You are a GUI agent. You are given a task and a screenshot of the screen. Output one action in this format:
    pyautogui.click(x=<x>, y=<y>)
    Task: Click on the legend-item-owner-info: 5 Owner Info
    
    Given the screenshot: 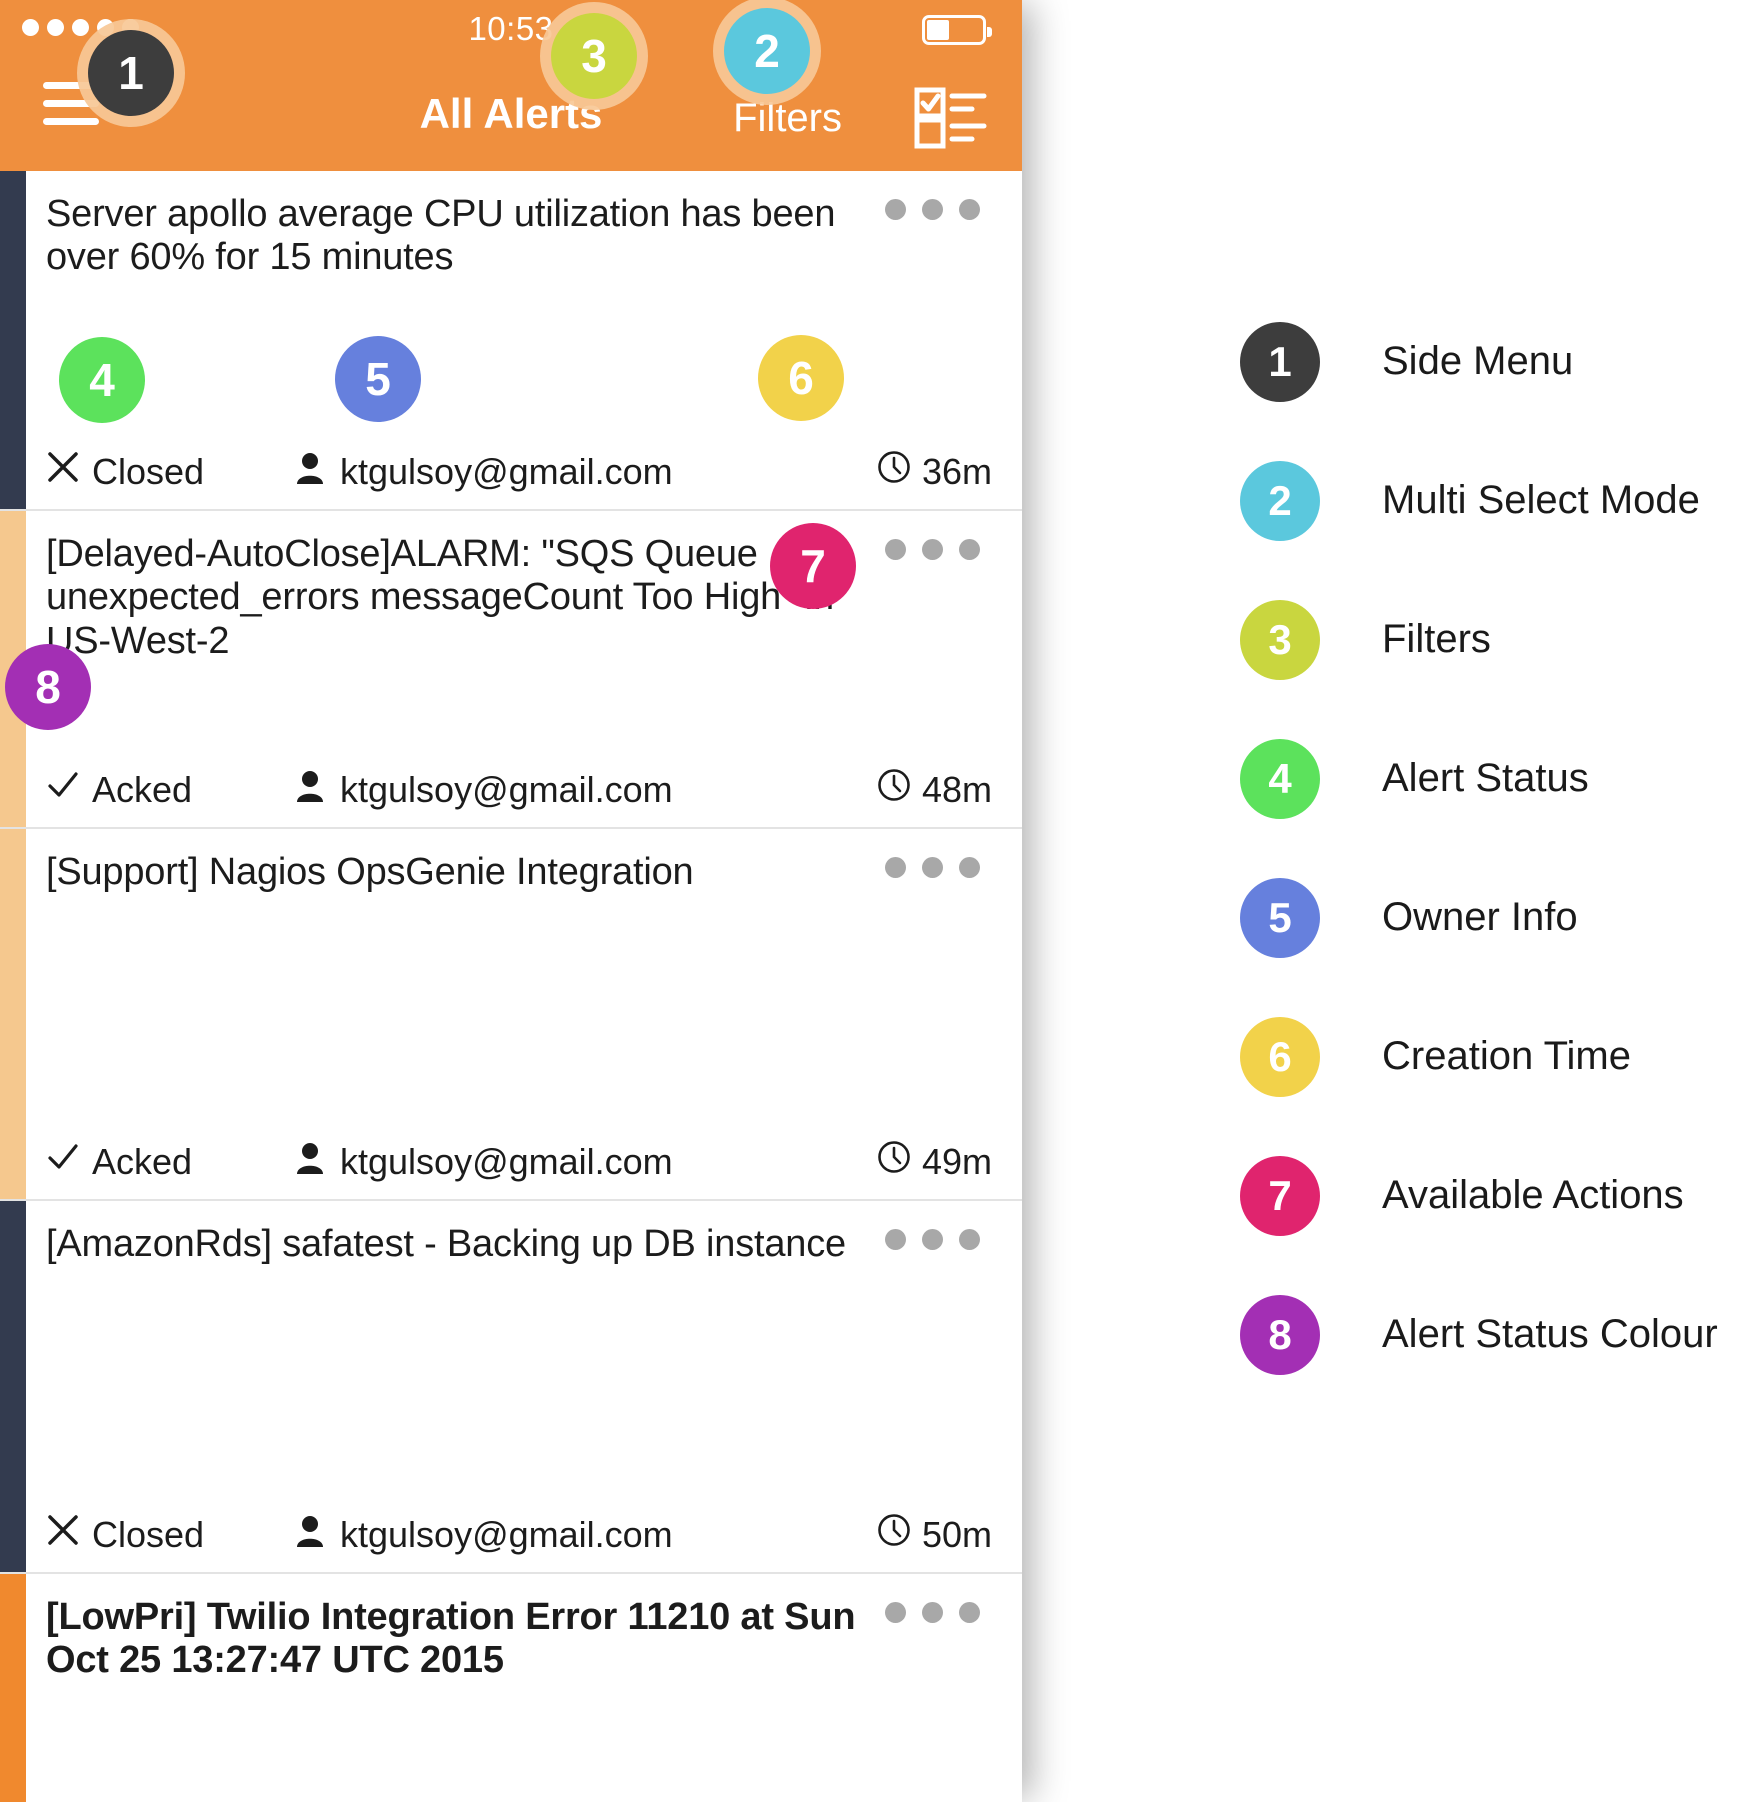 What is the action you would take?
    pyautogui.click(x=1490, y=917)
    